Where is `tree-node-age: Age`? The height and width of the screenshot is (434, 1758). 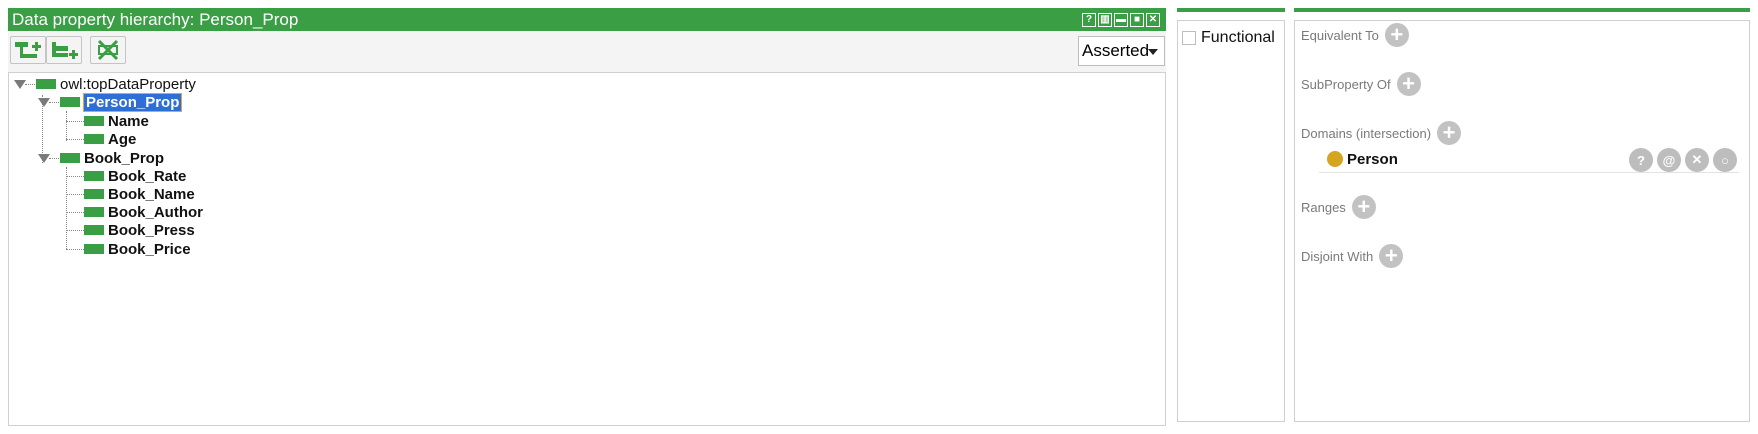
tree-node-age: Age is located at coordinates (110, 139).